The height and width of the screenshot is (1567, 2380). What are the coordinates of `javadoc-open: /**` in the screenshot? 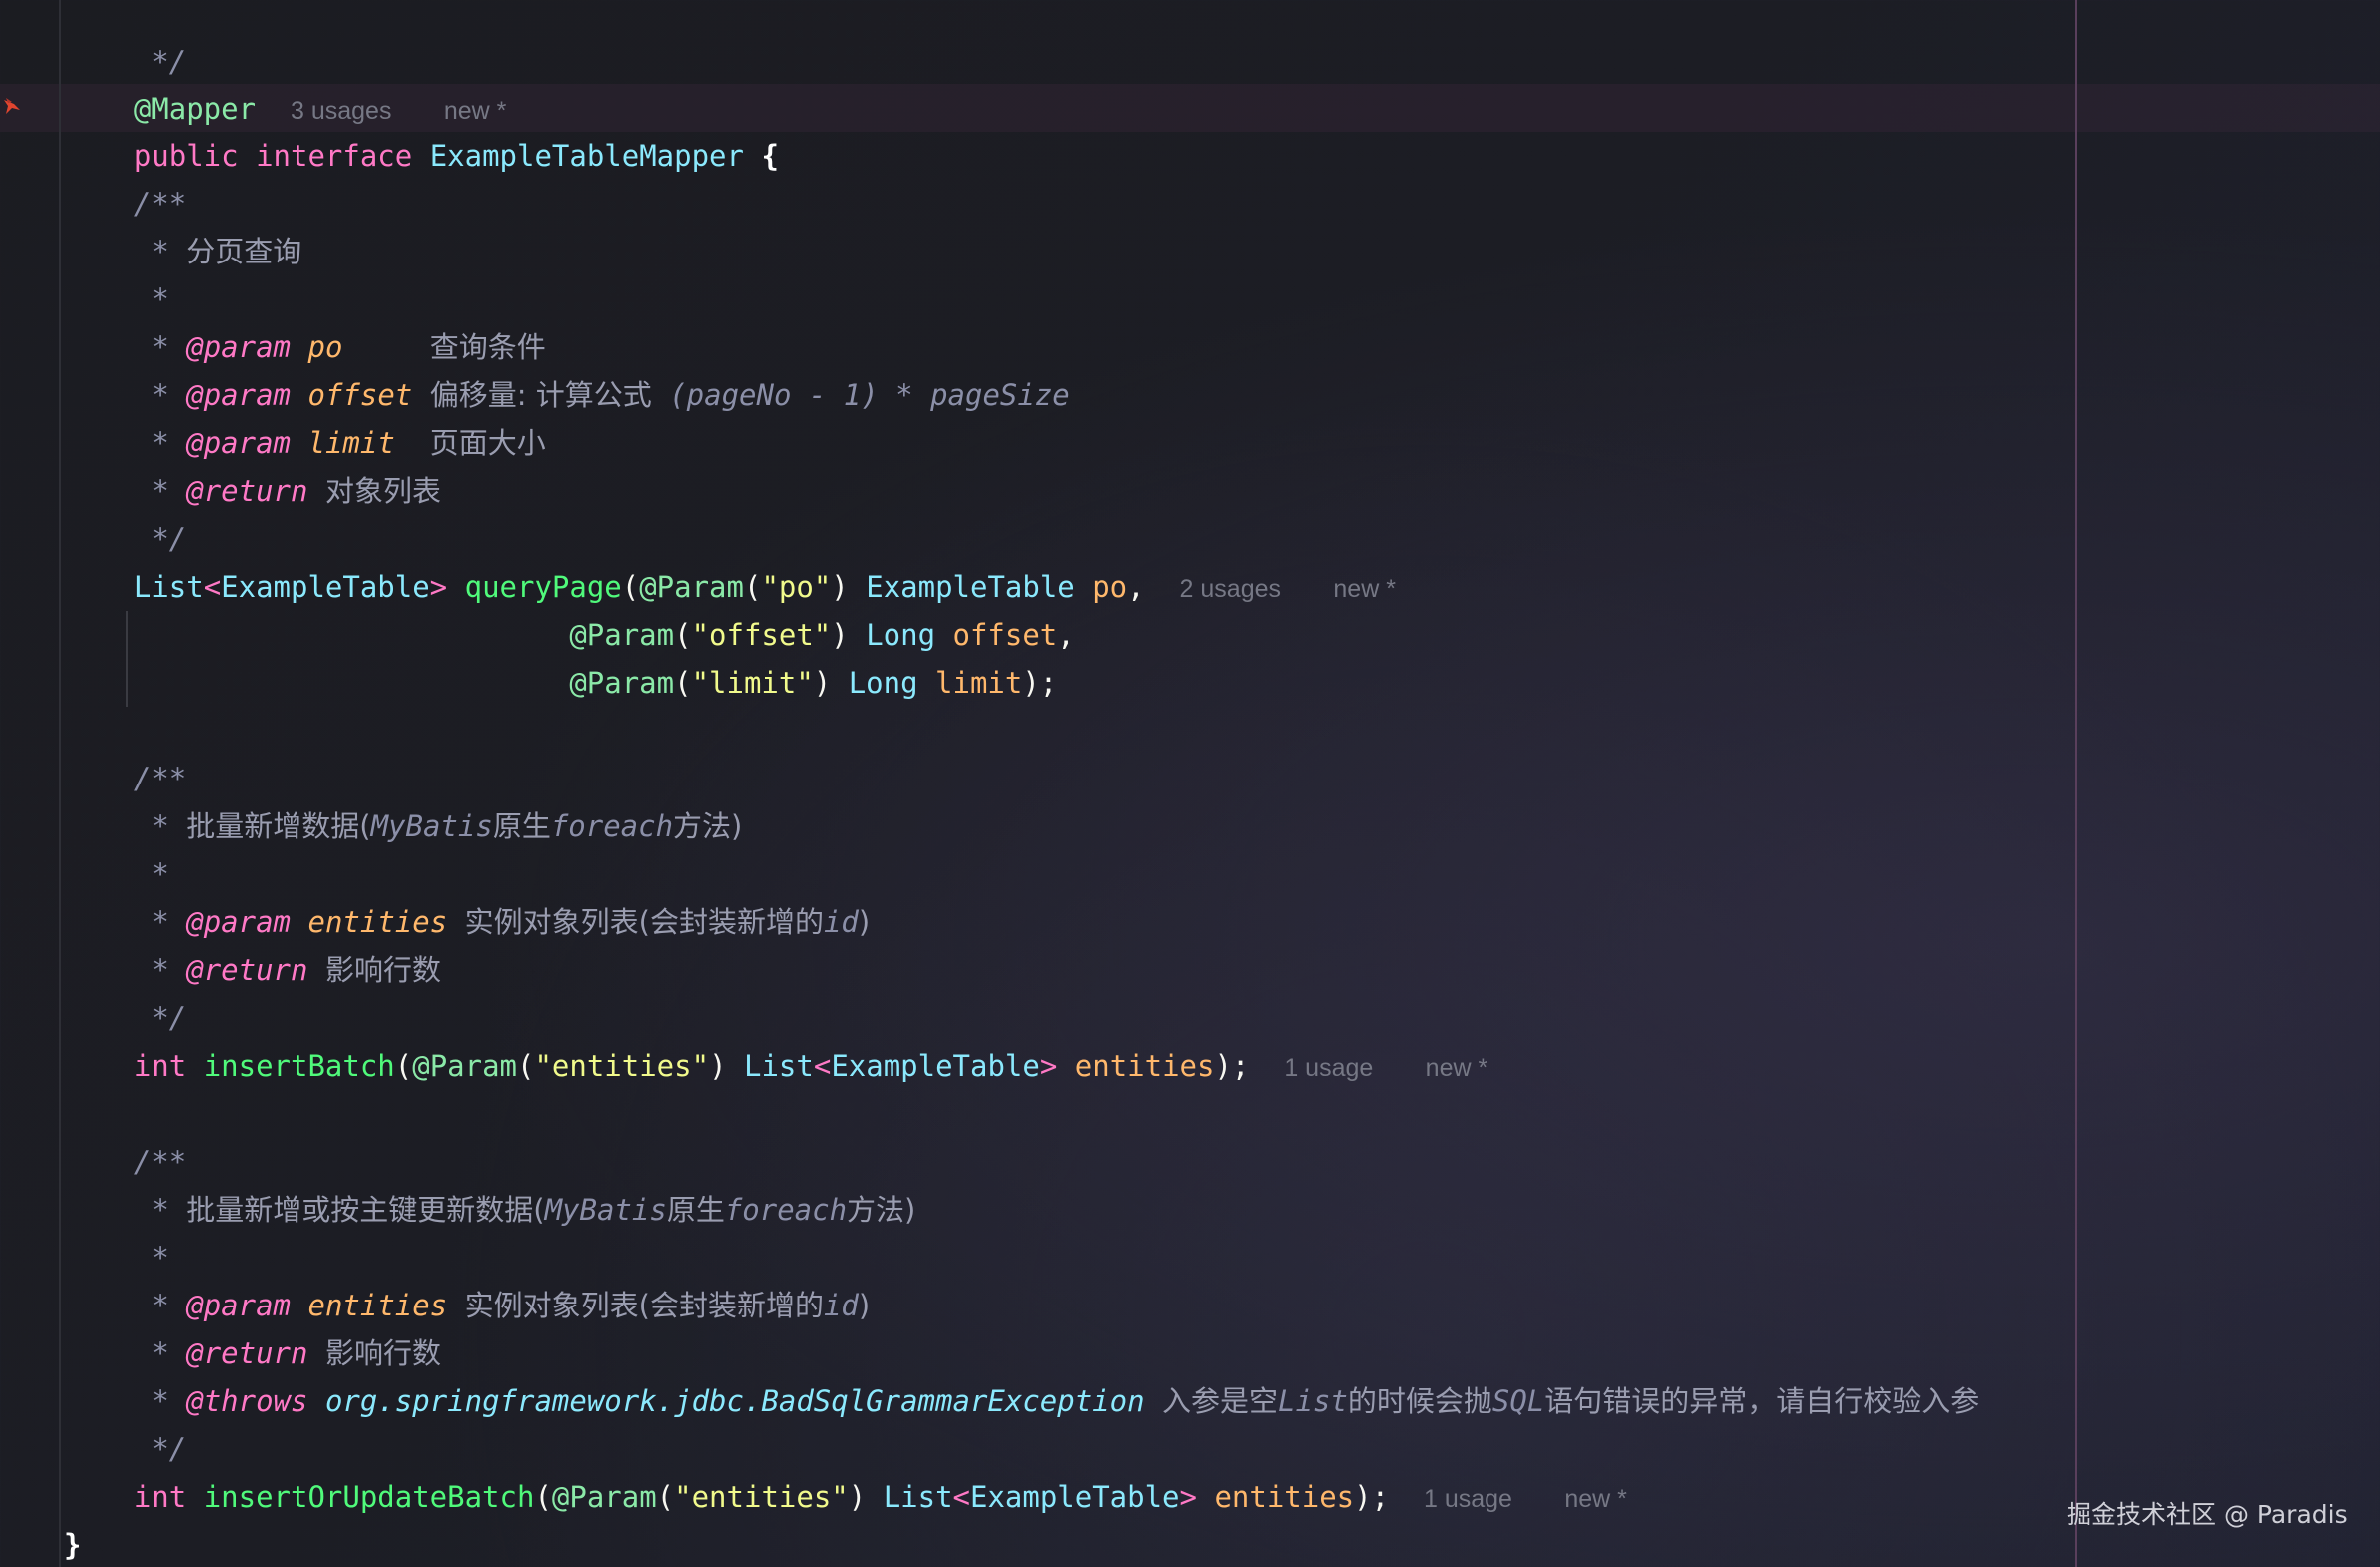 It's located at (160, 1162).